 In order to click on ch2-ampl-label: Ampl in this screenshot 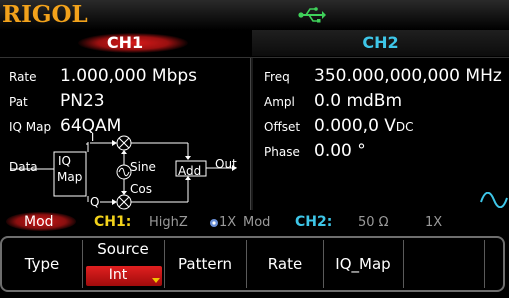, I will do `click(279, 102)`.